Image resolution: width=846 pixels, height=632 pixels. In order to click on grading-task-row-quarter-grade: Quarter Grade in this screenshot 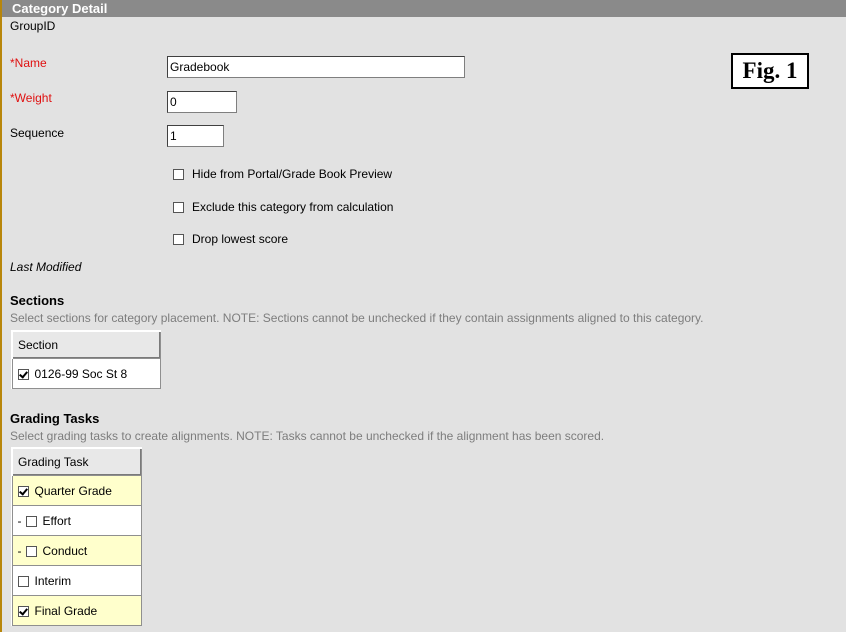, I will do `click(76, 490)`.